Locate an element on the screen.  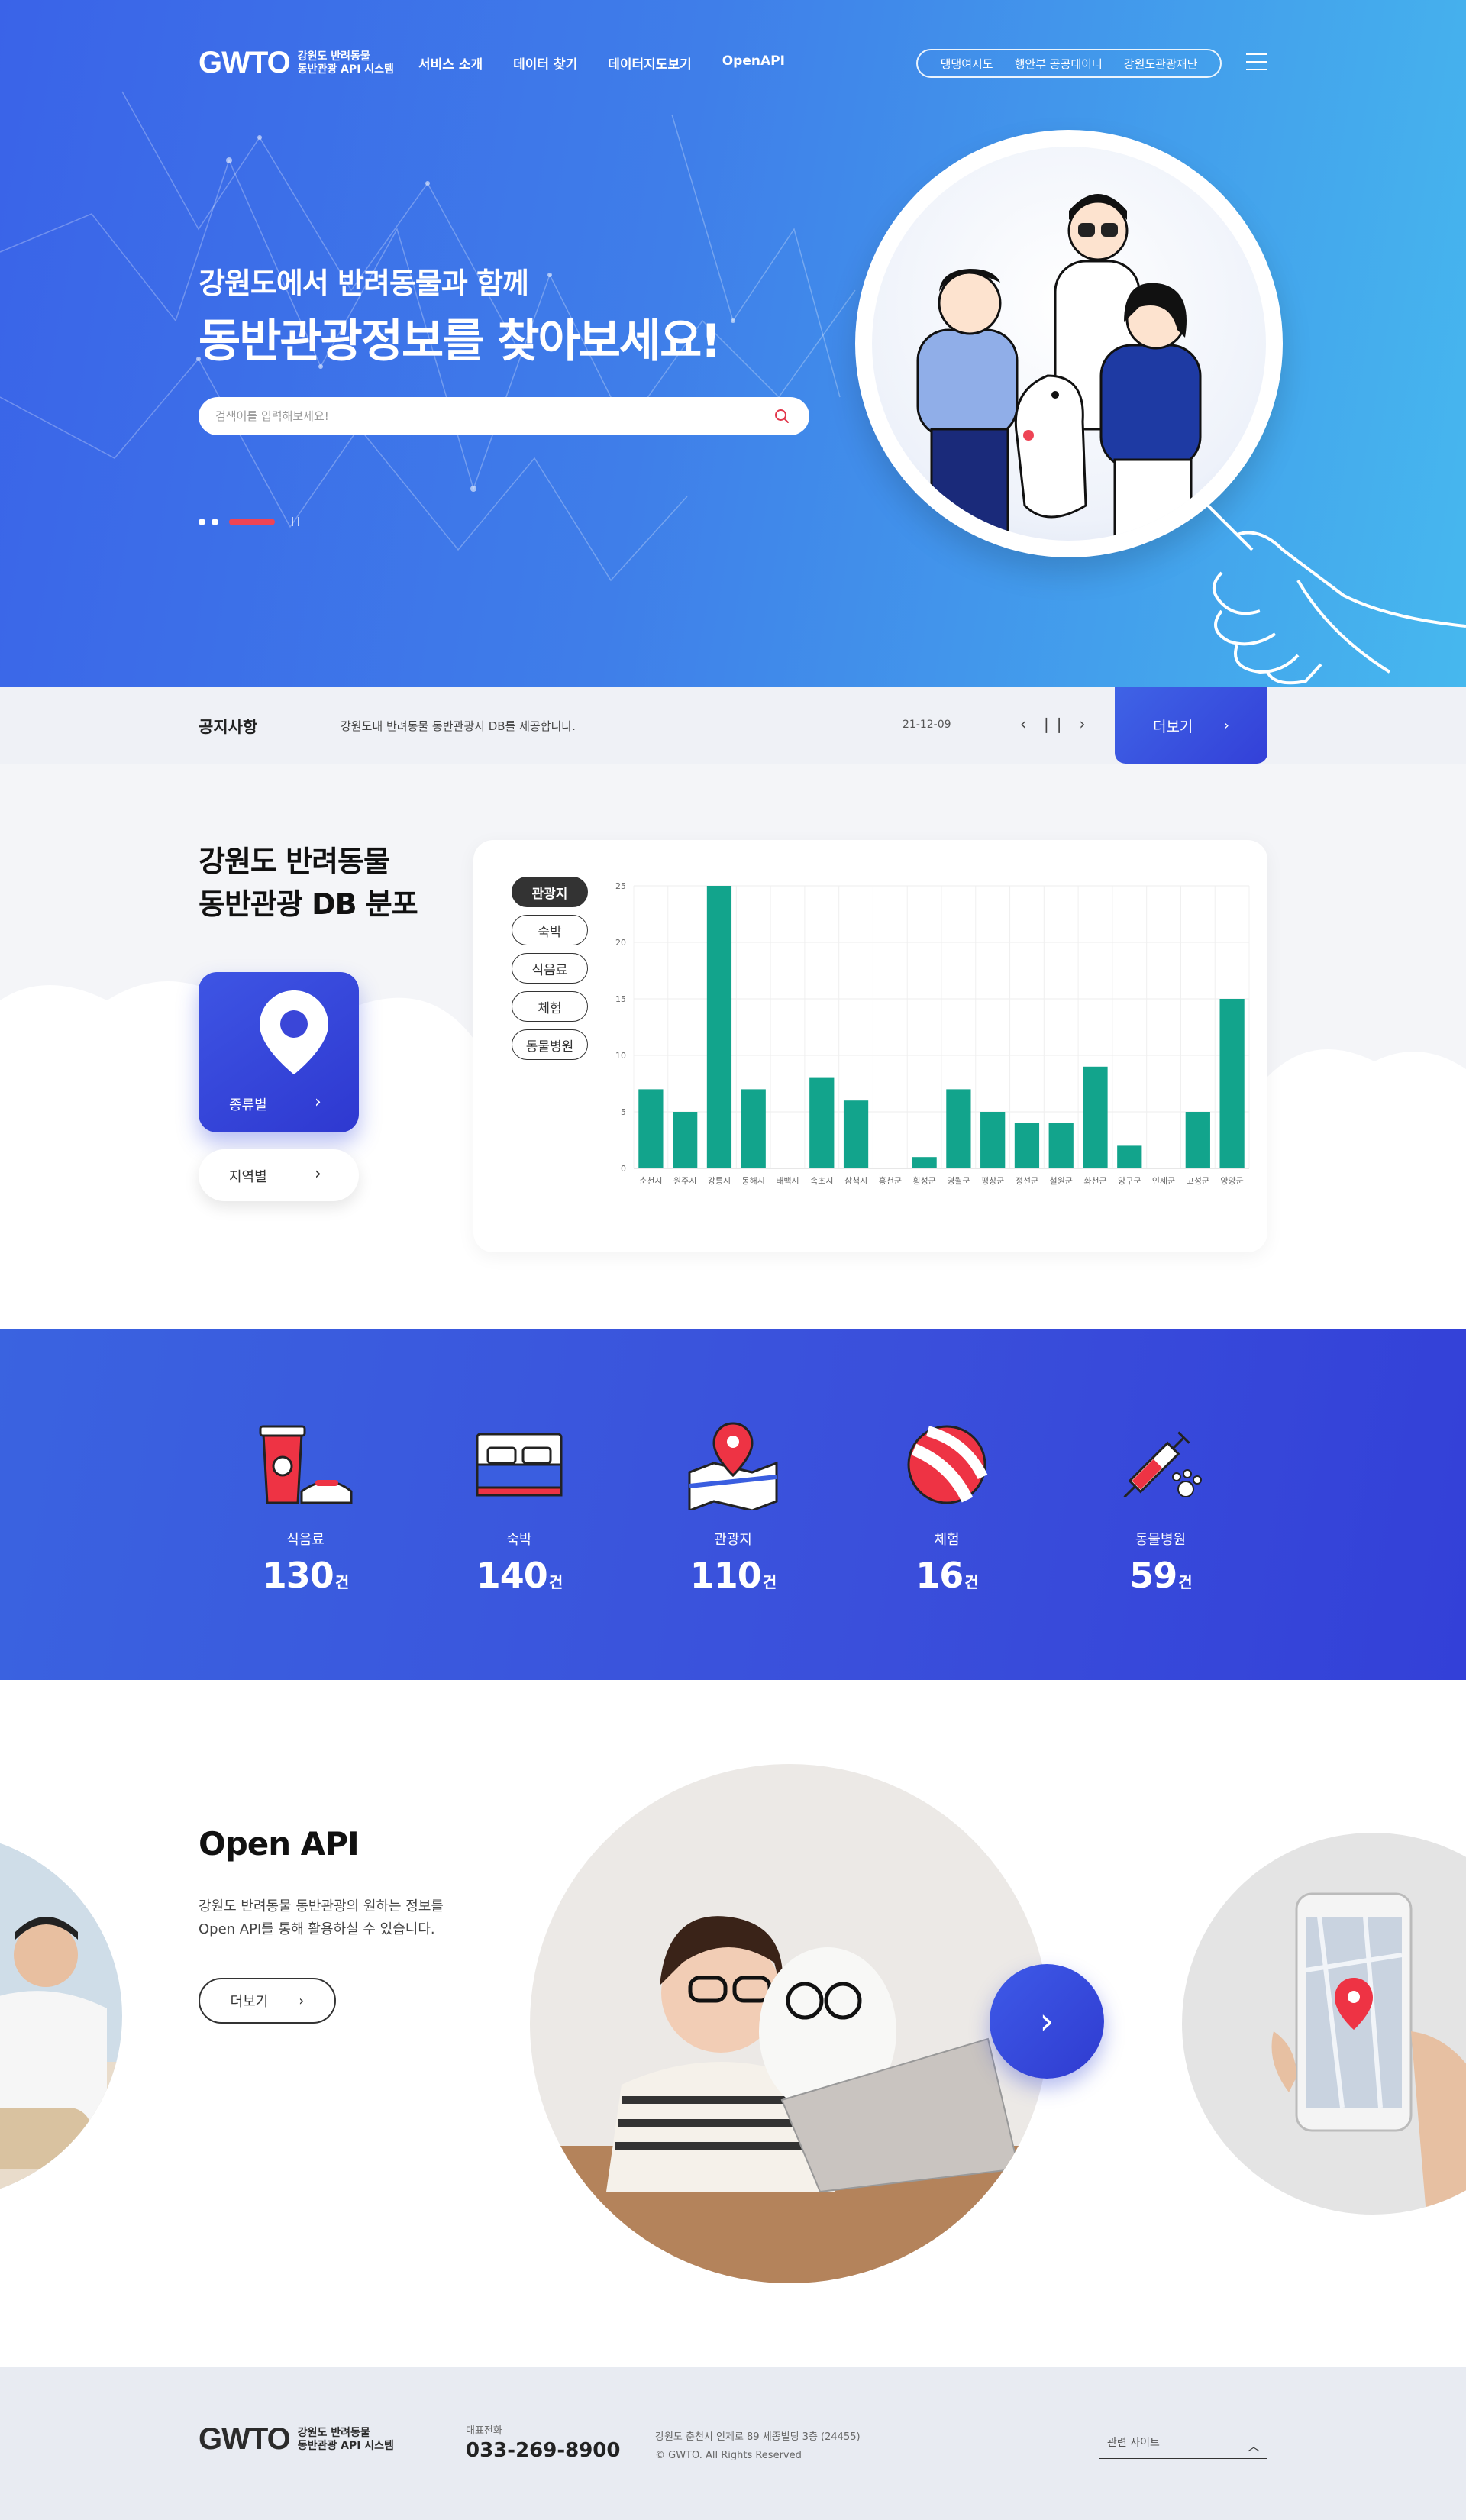
search-icon is located at coordinates (782, 416).